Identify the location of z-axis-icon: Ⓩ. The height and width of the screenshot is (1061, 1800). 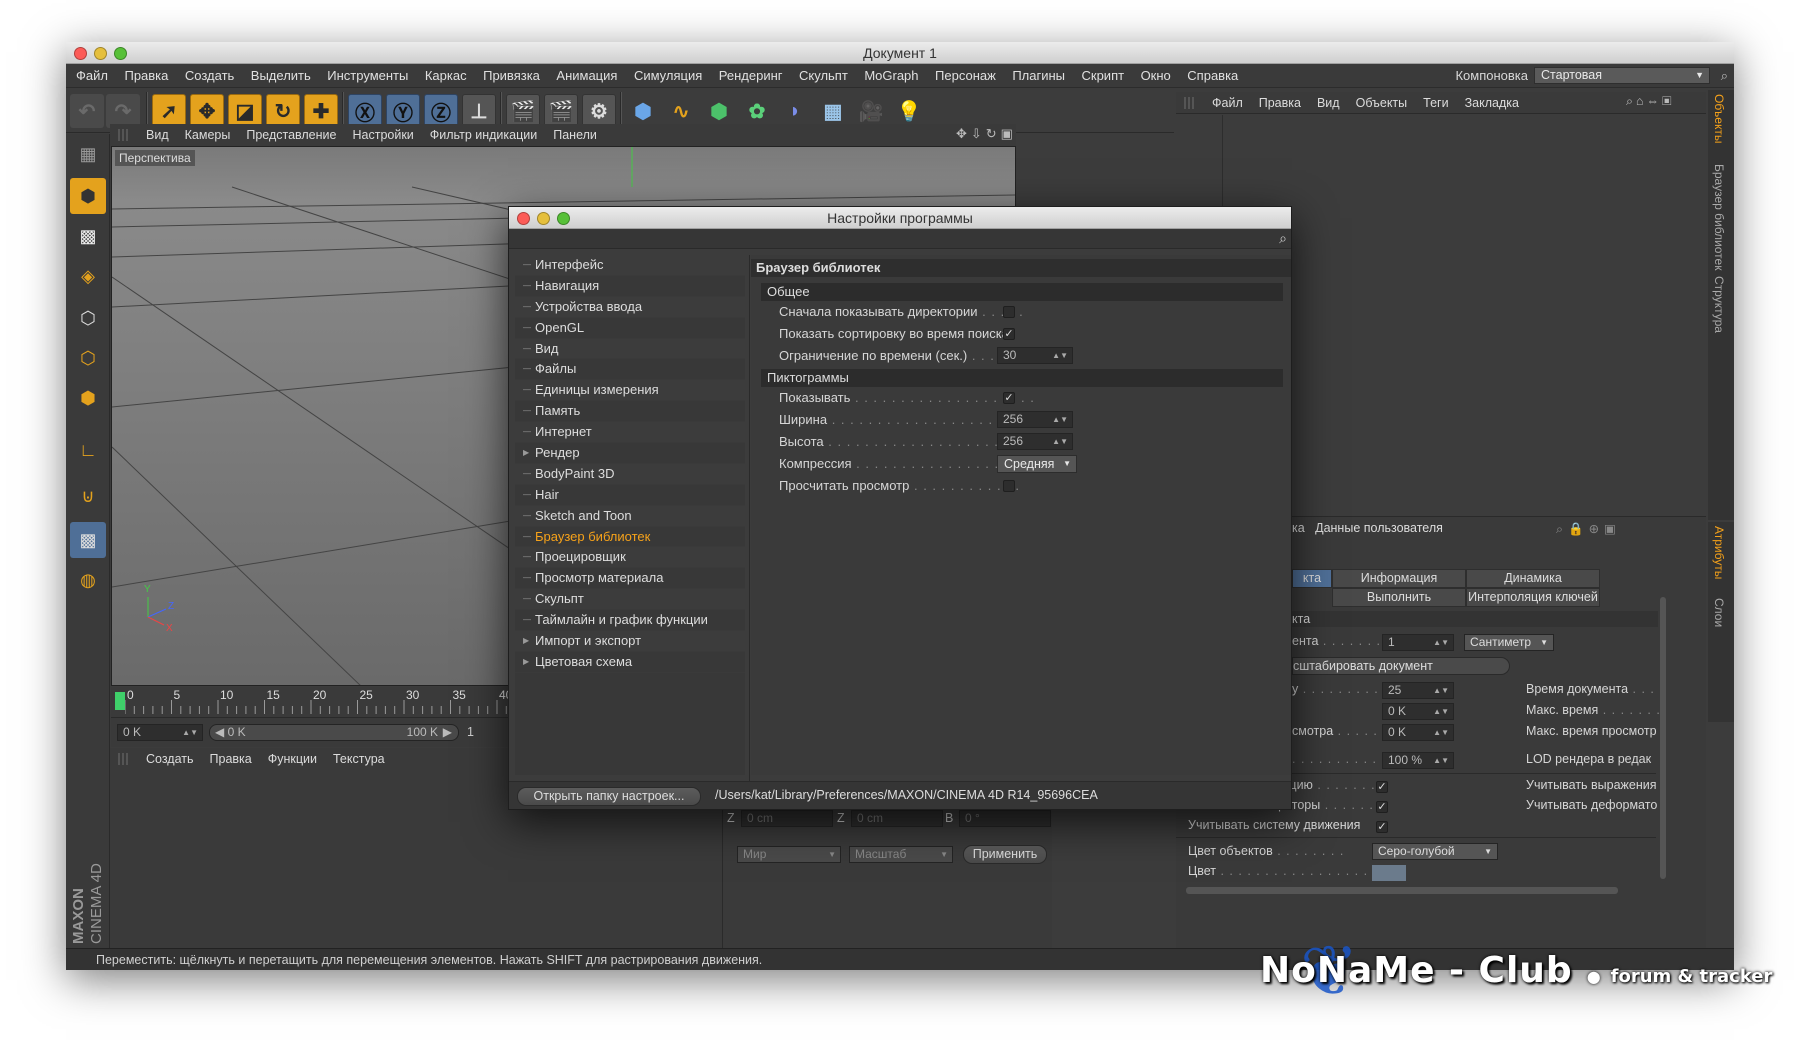
(441, 111).